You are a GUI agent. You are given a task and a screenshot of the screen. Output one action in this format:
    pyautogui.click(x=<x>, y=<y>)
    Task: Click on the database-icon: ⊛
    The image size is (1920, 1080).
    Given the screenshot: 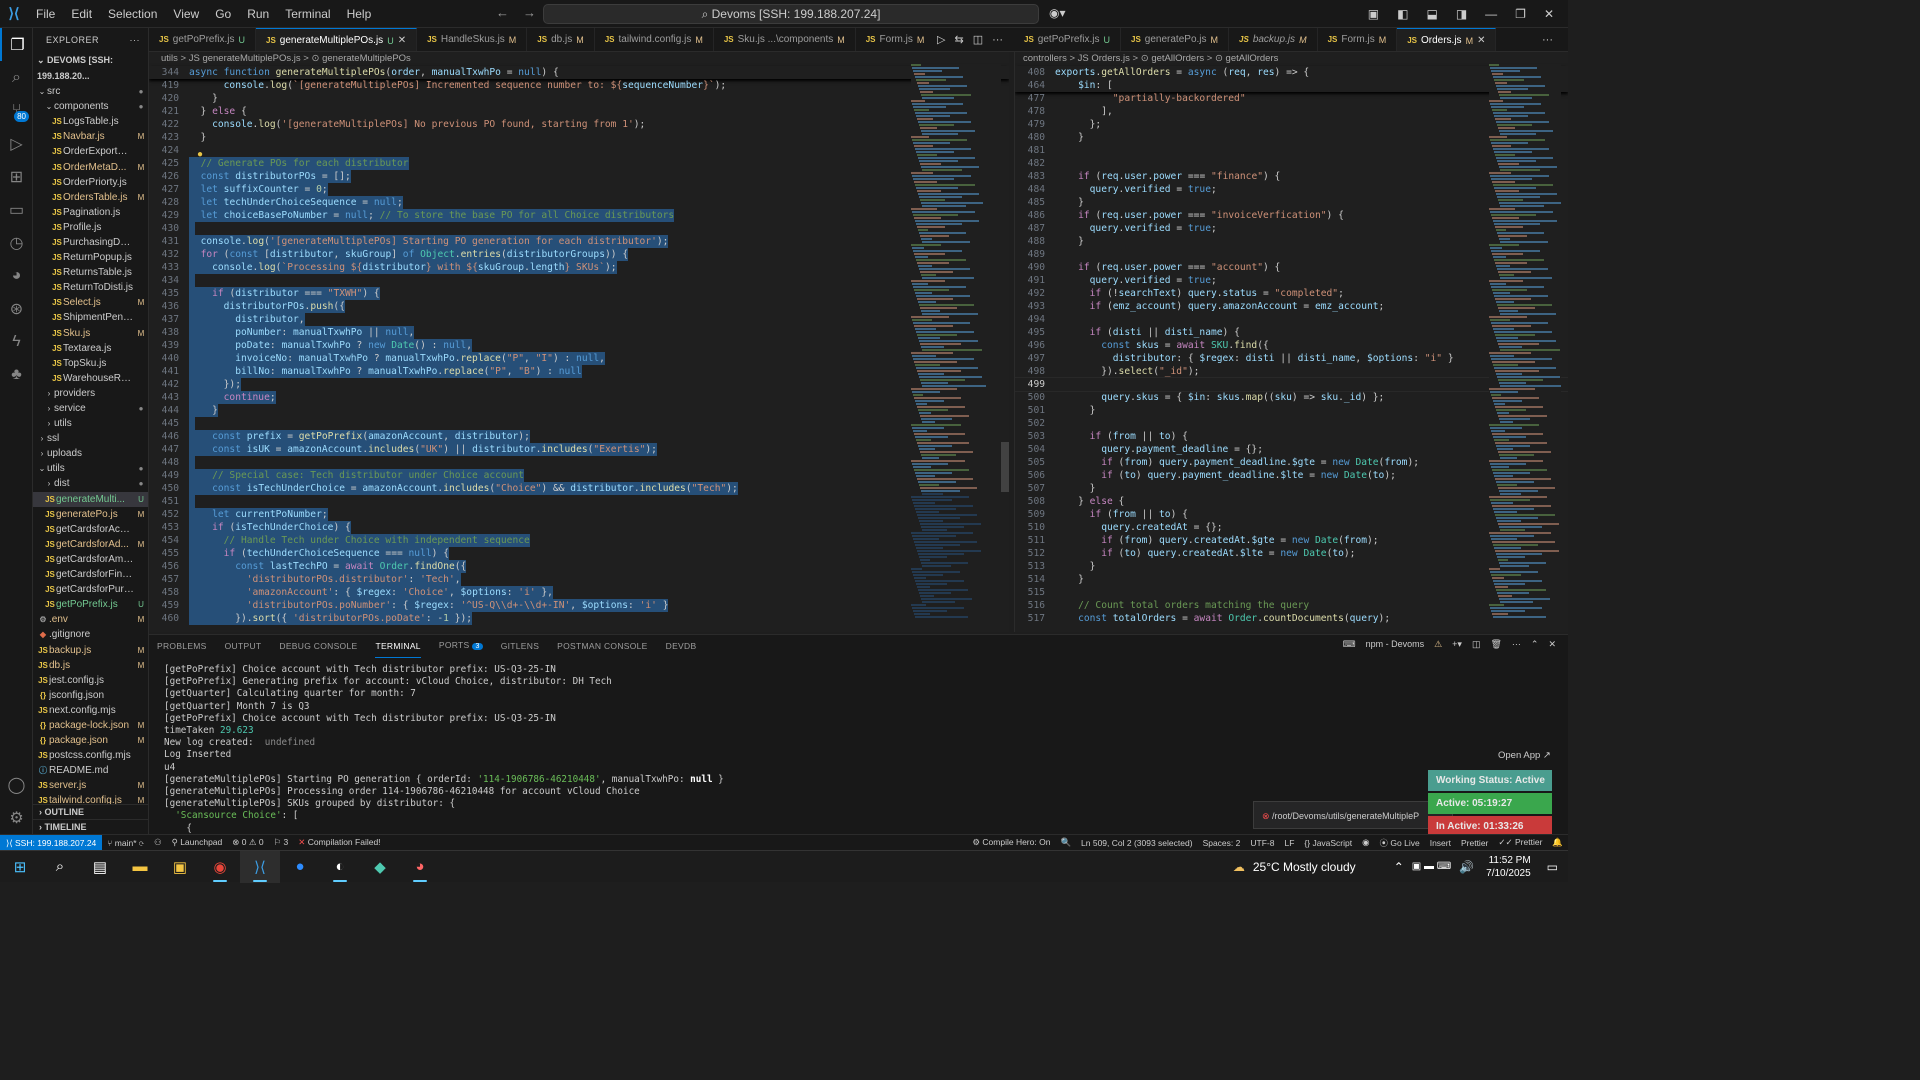 What is the action you would take?
    pyautogui.click(x=16, y=308)
    